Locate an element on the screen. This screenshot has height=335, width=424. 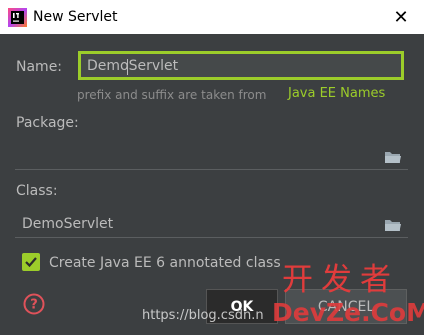
intellij-app-icon is located at coordinates (17, 17).